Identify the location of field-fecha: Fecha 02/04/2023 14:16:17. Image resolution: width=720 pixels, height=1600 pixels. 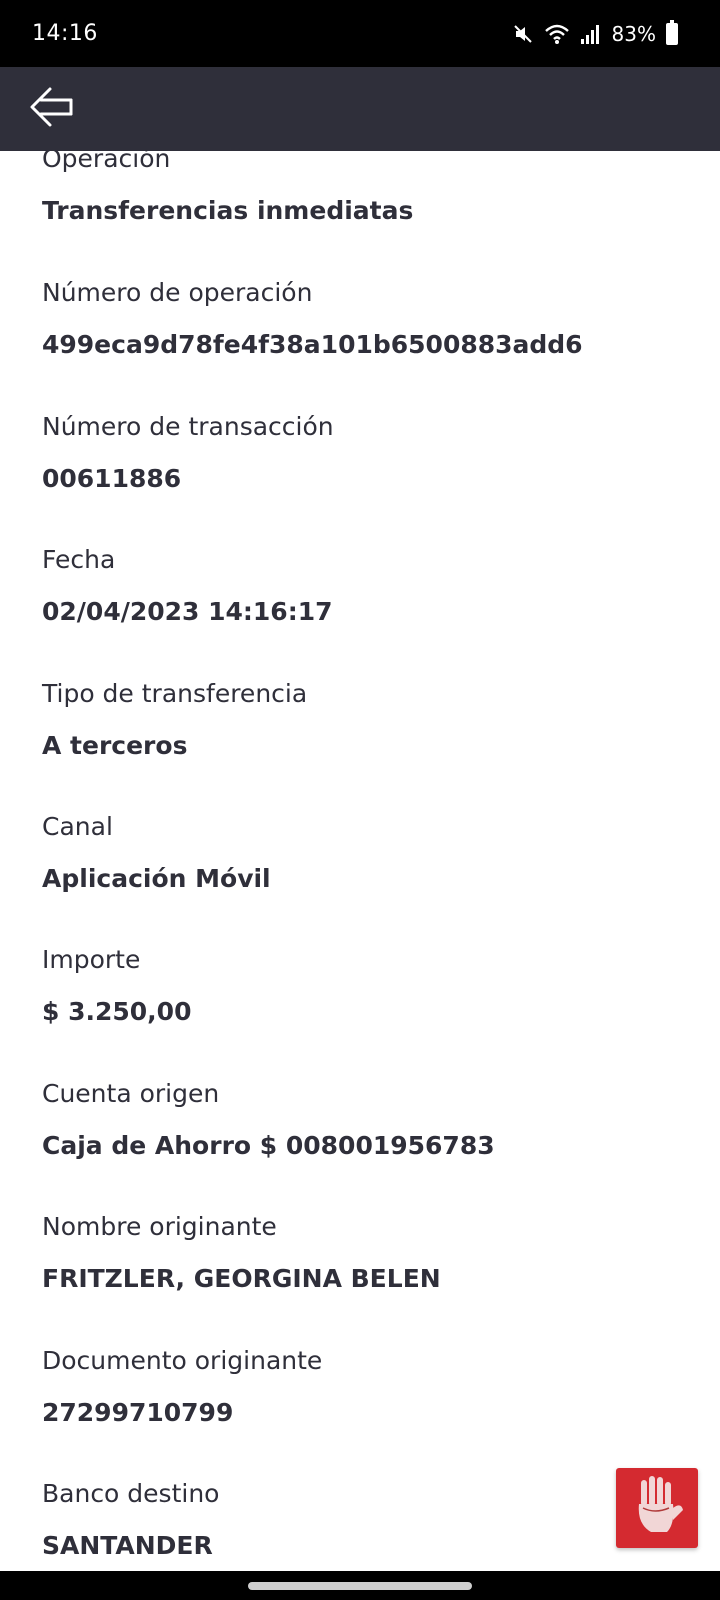
(362, 586).